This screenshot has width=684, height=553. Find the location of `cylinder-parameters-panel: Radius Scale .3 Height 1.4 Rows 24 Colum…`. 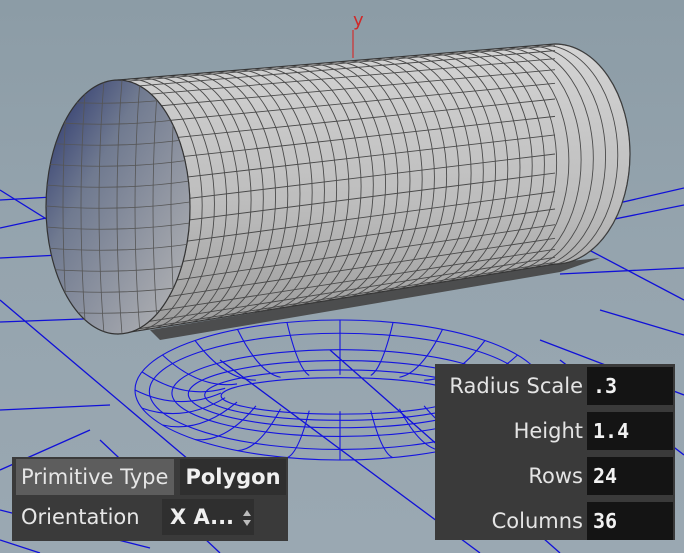

cylinder-parameters-panel: Radius Scale .3 Height 1.4 Rows 24 Colum… is located at coordinates (555, 452).